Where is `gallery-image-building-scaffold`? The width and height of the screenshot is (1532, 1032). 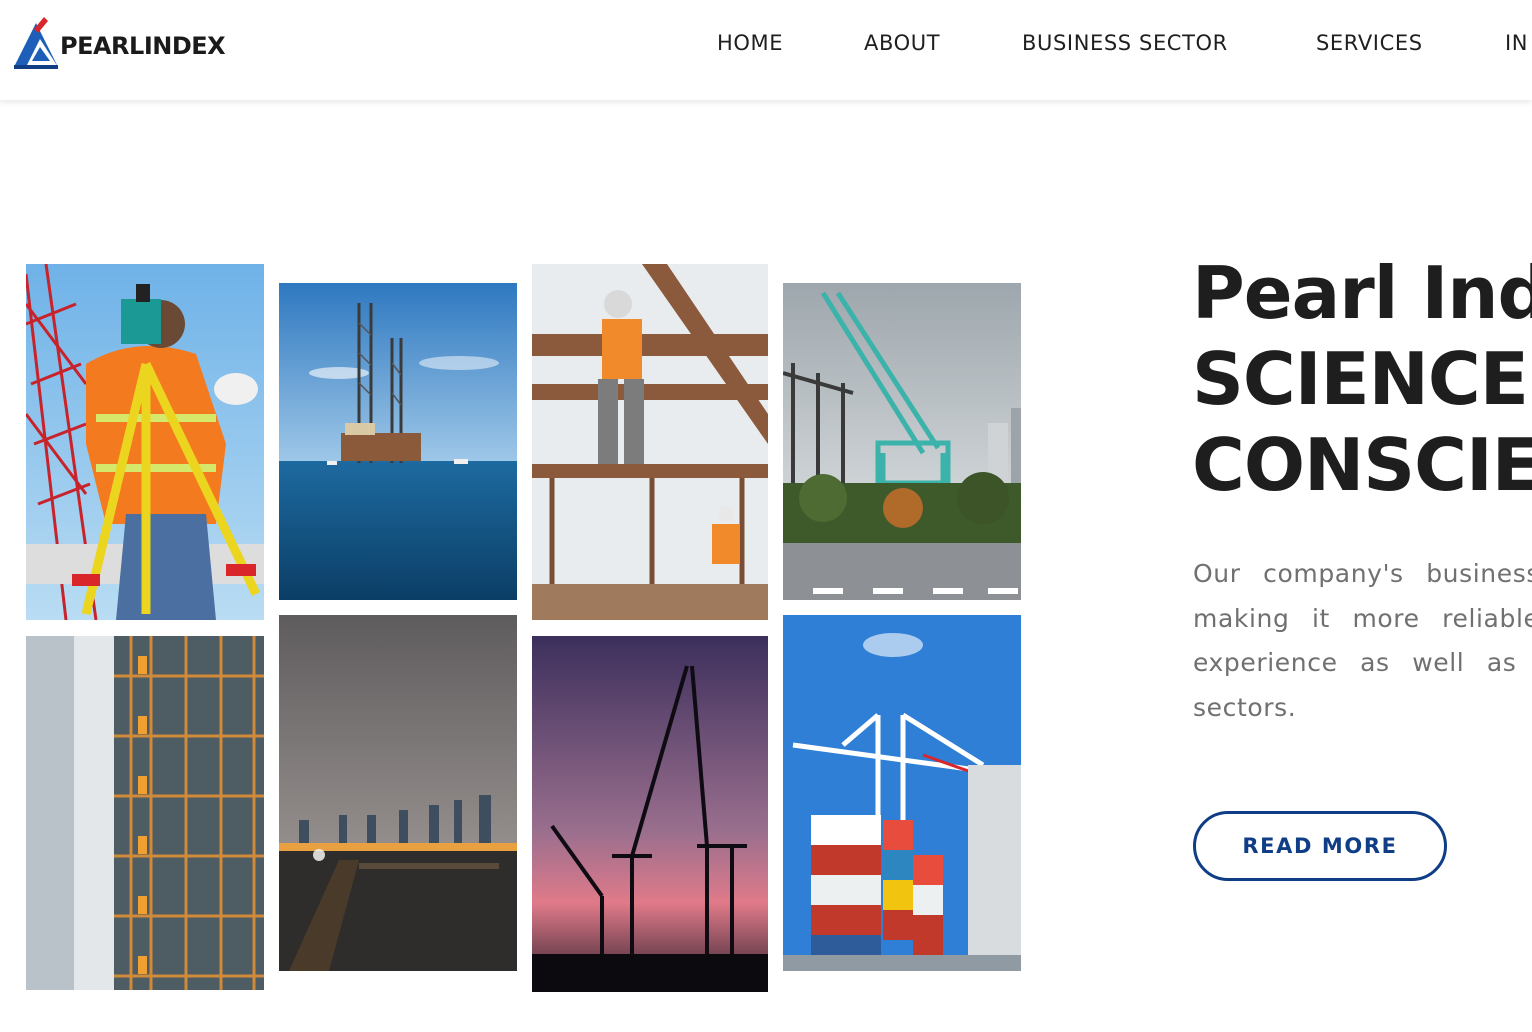 gallery-image-building-scaffold is located at coordinates (145, 813).